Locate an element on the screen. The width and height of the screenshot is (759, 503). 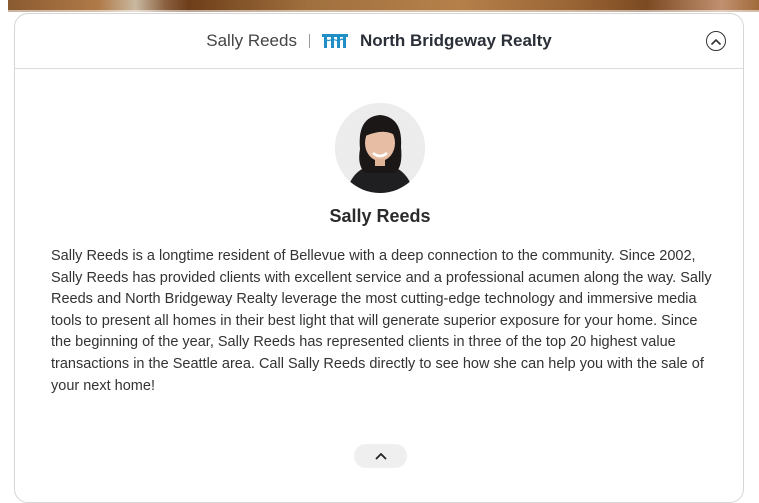
chevron-up-circle-icon is located at coordinates (716, 41).